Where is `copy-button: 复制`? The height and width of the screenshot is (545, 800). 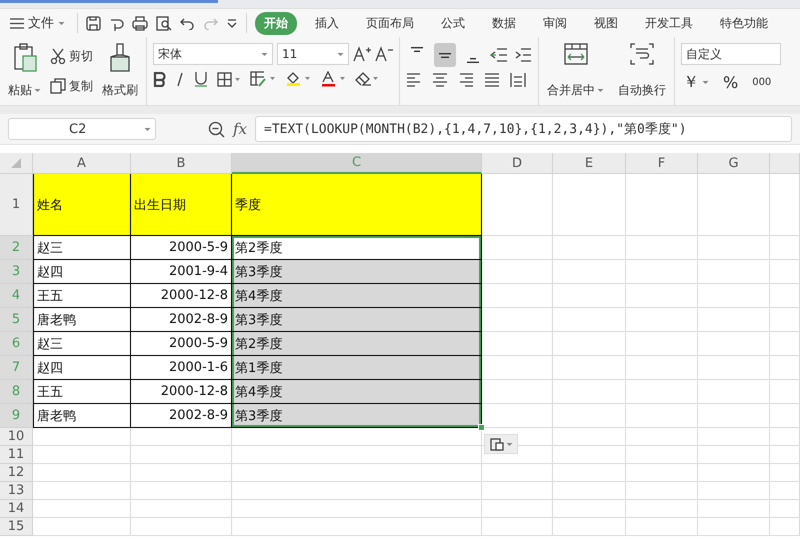
copy-button: 复制 is located at coordinates (71, 86).